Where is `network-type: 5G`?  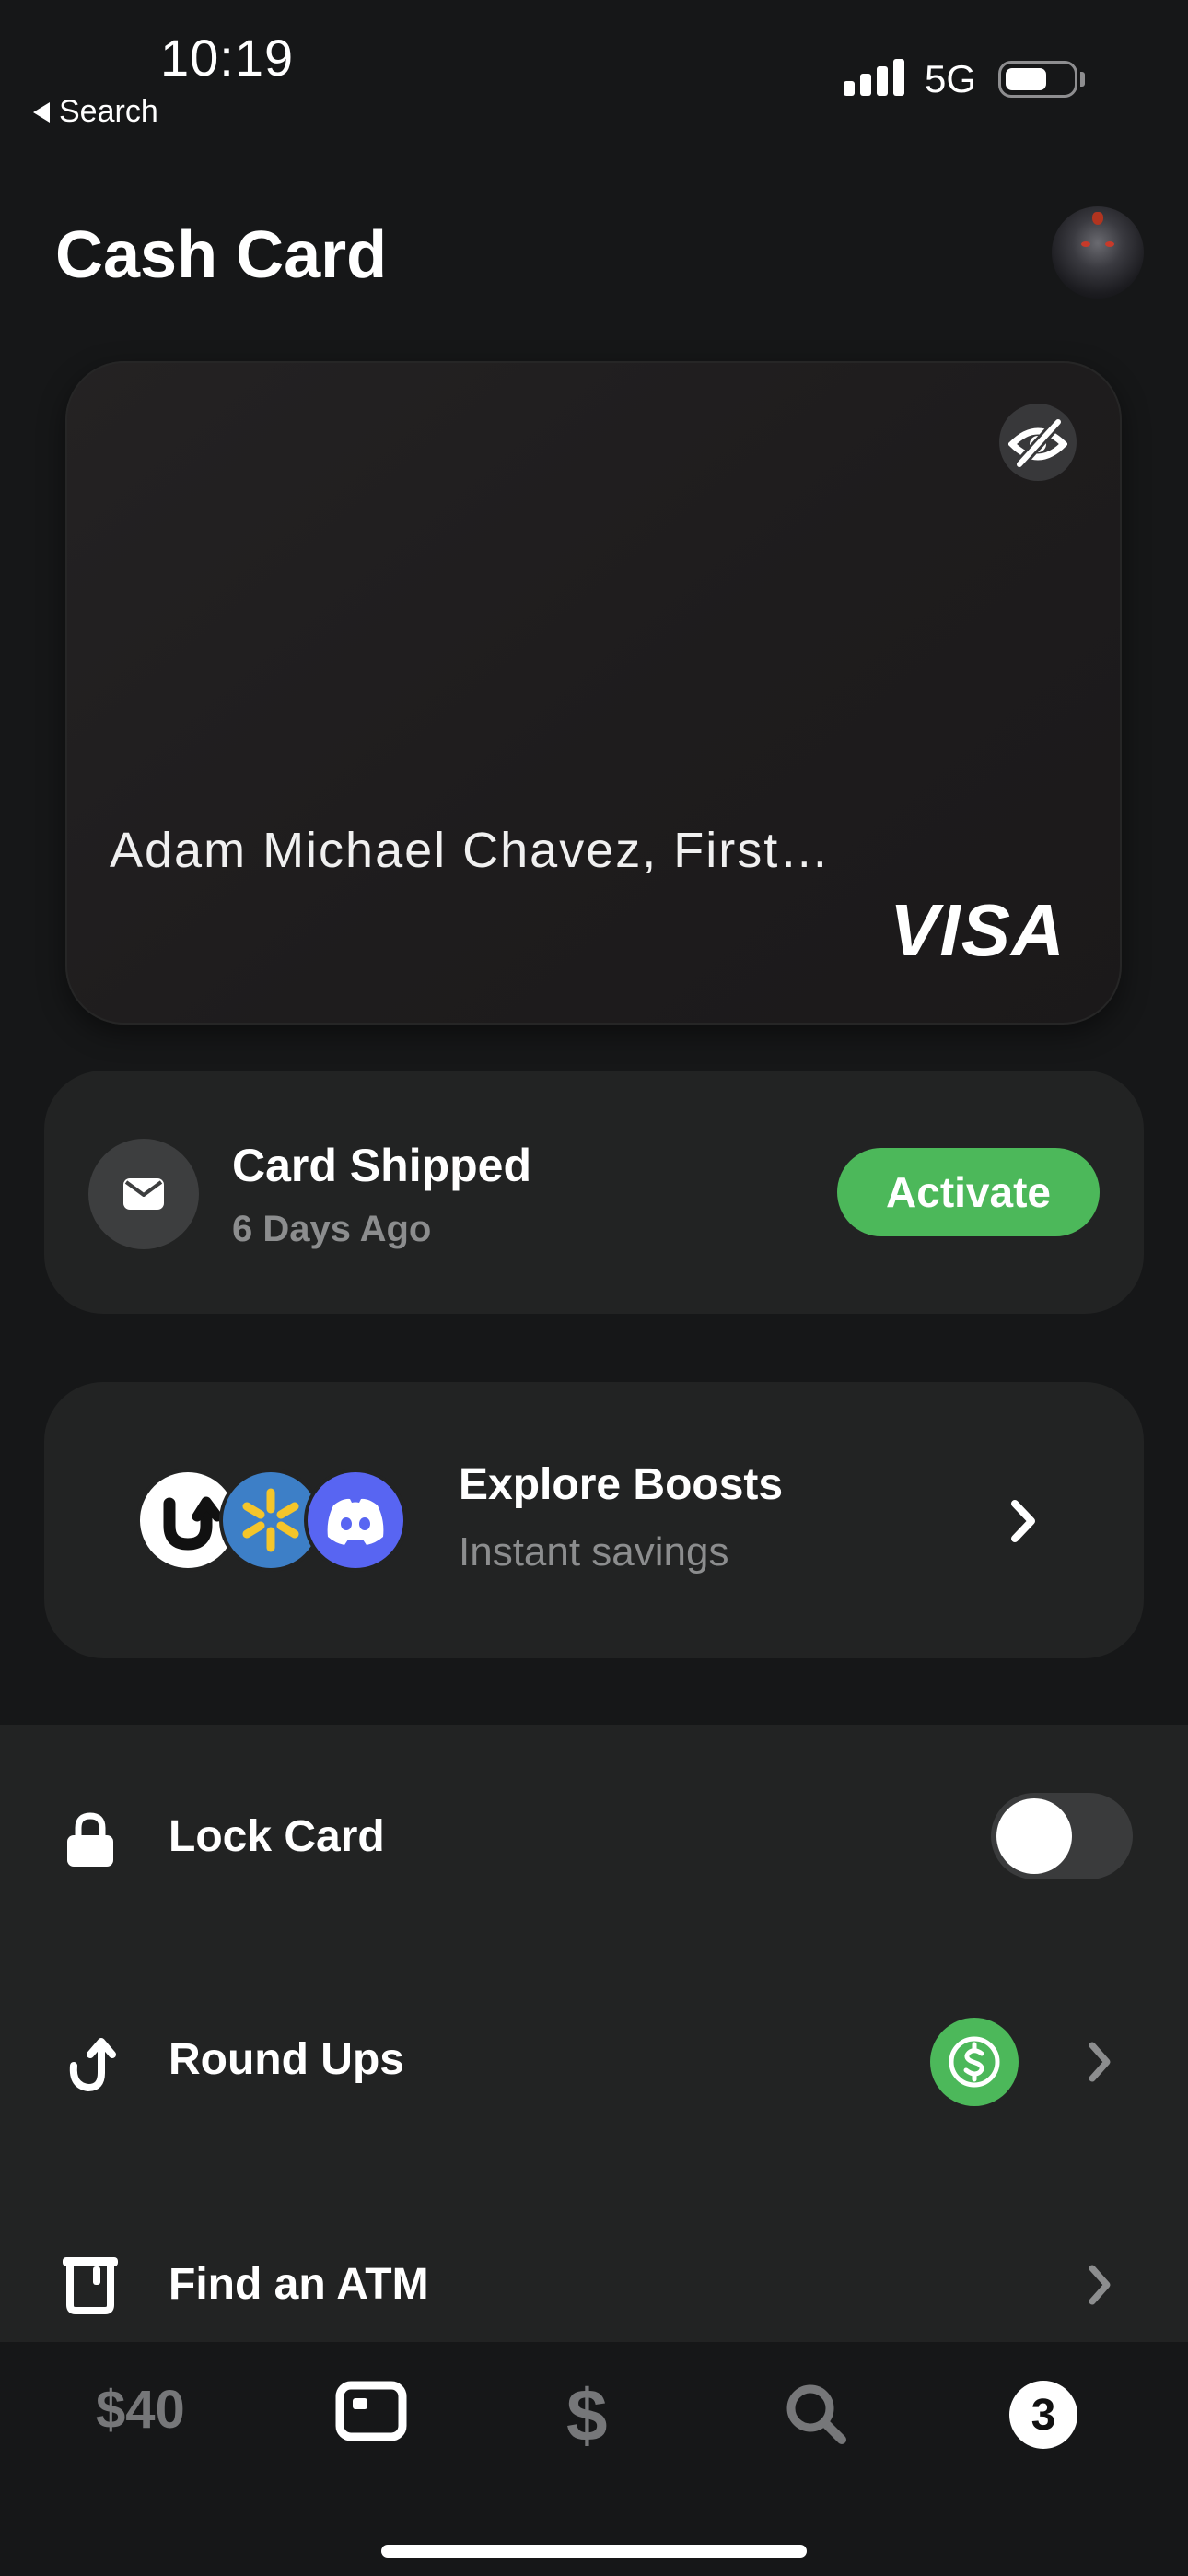
network-type: 5G is located at coordinates (951, 78).